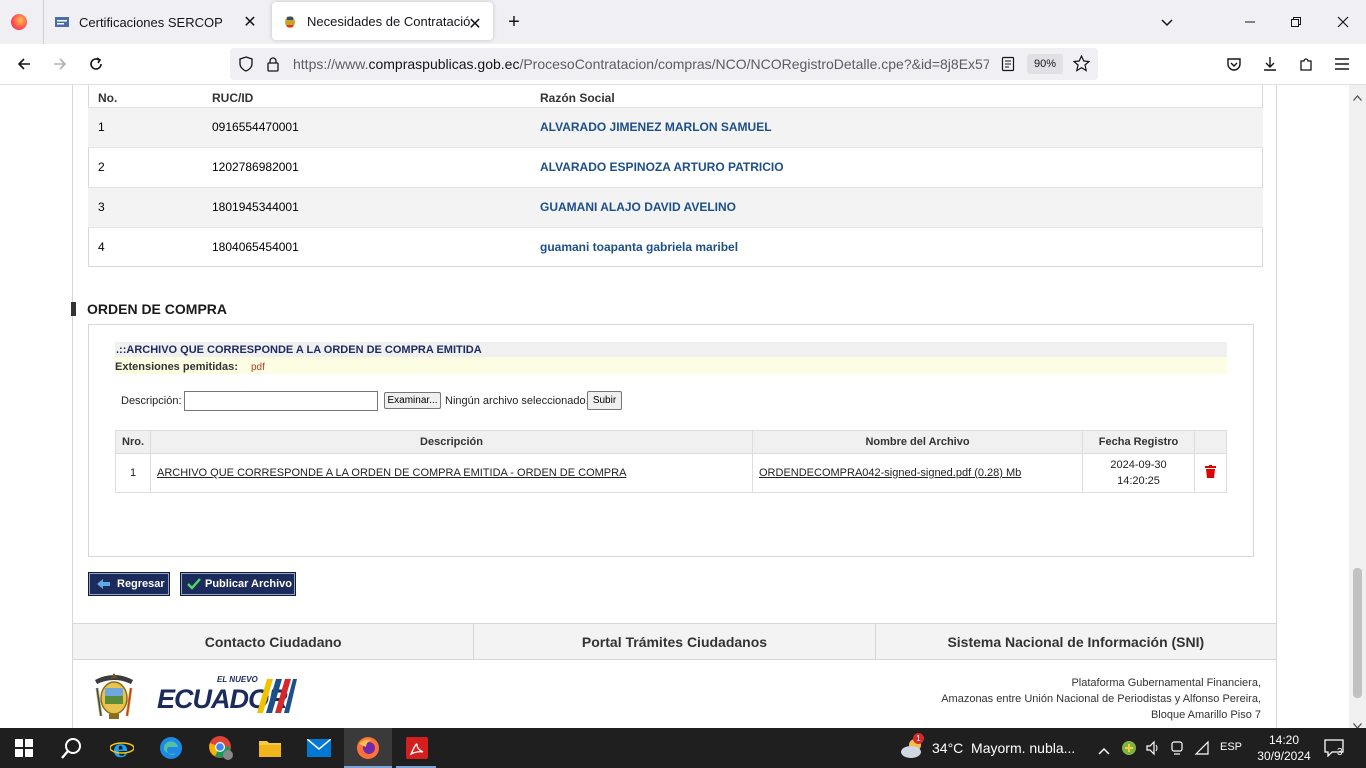  Describe the element at coordinates (274, 641) in the screenshot. I see `footer-link-contacto: Contacto Ciudadano` at that location.